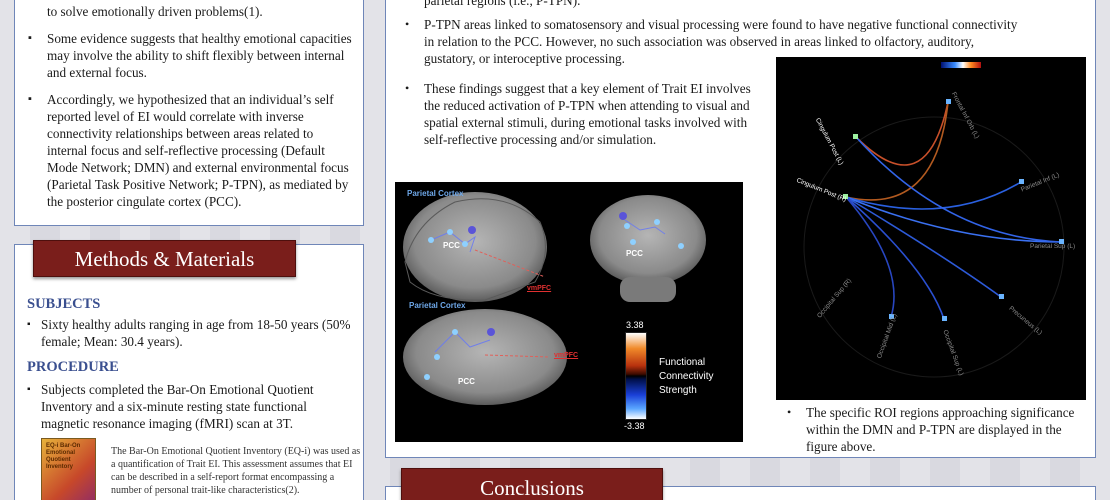  What do you see at coordinates (155, 11) in the screenshot?
I see `intro-first-line: to solve emotionally driven problems(1).` at bounding box center [155, 11].